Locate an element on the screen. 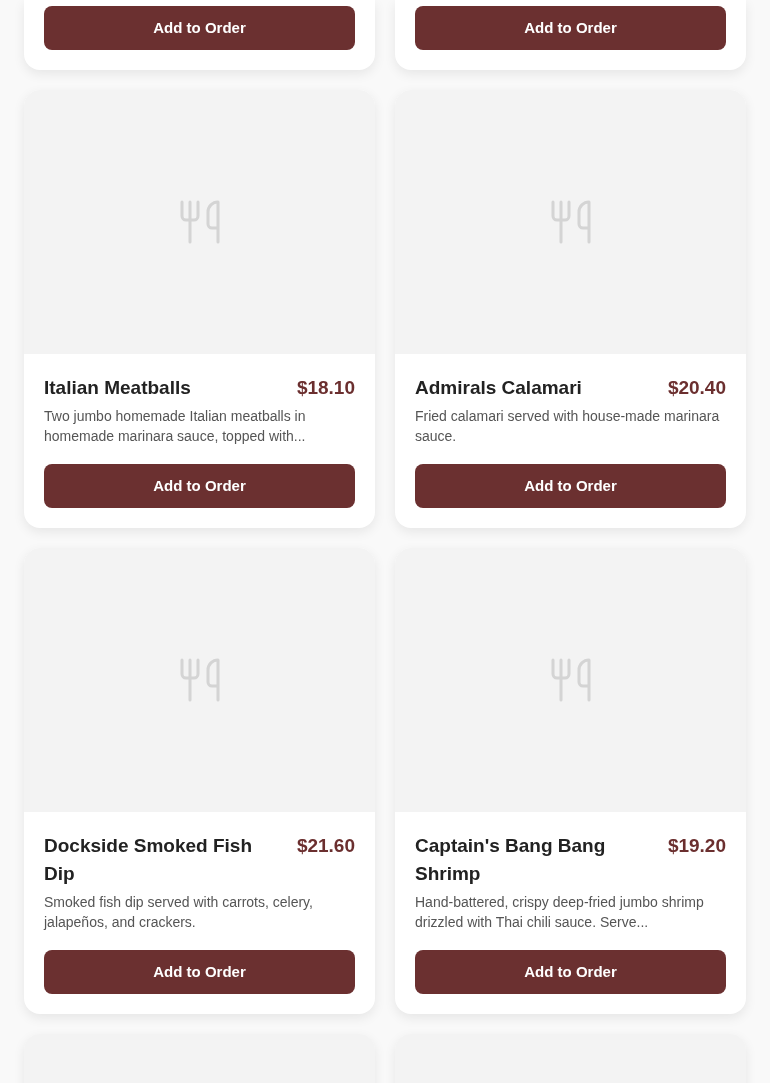 Image resolution: width=770 pixels, height=1083 pixels. item-name: Dockside Smoked Fish Dip is located at coordinates (148, 860).